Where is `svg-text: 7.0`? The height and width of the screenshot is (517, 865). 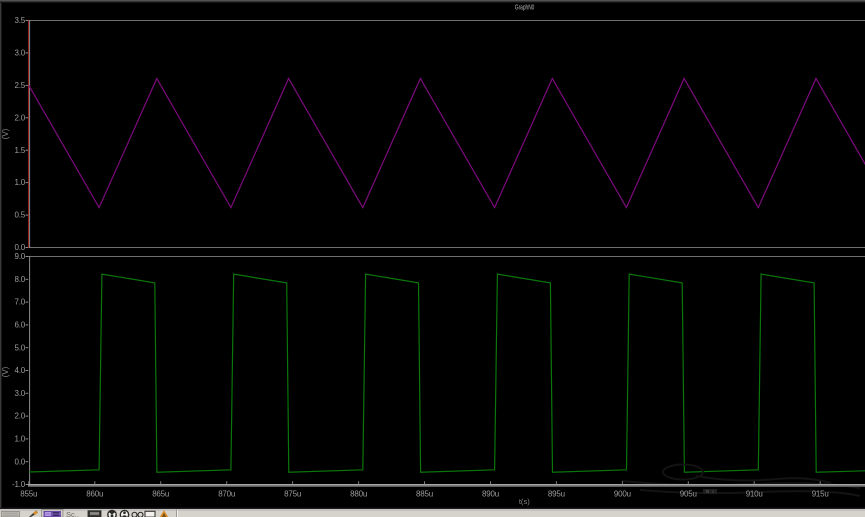
svg-text: 7.0 is located at coordinates (19, 302).